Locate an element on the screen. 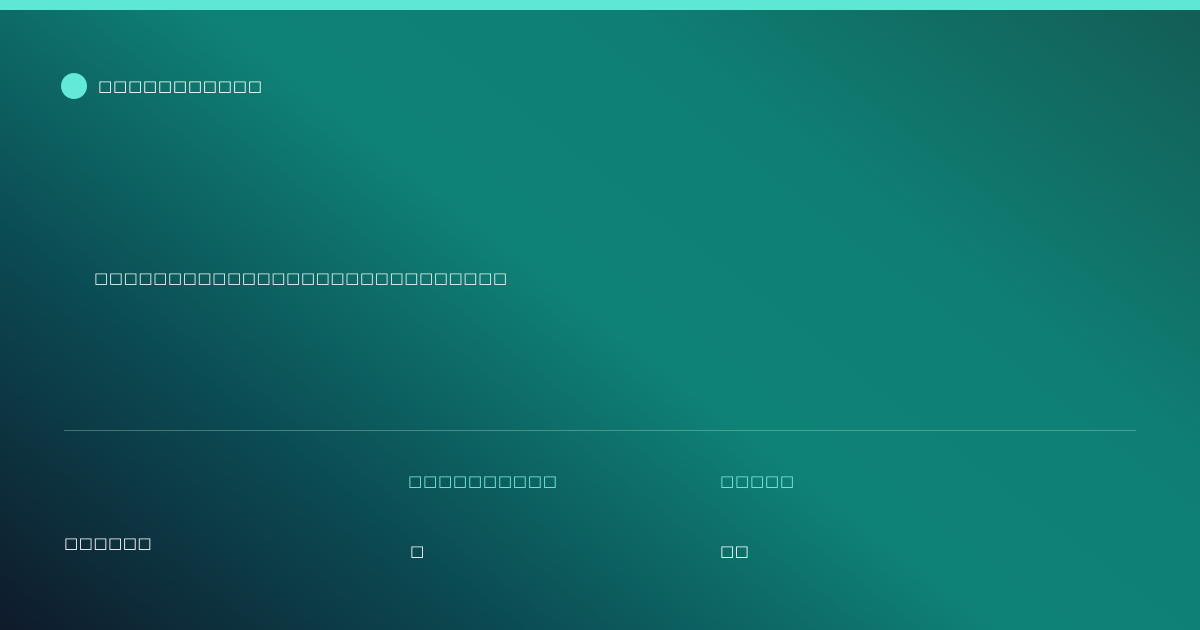 The image size is (1200, 630). brand-name: □□□□□□□□□□□ is located at coordinates (180, 85).